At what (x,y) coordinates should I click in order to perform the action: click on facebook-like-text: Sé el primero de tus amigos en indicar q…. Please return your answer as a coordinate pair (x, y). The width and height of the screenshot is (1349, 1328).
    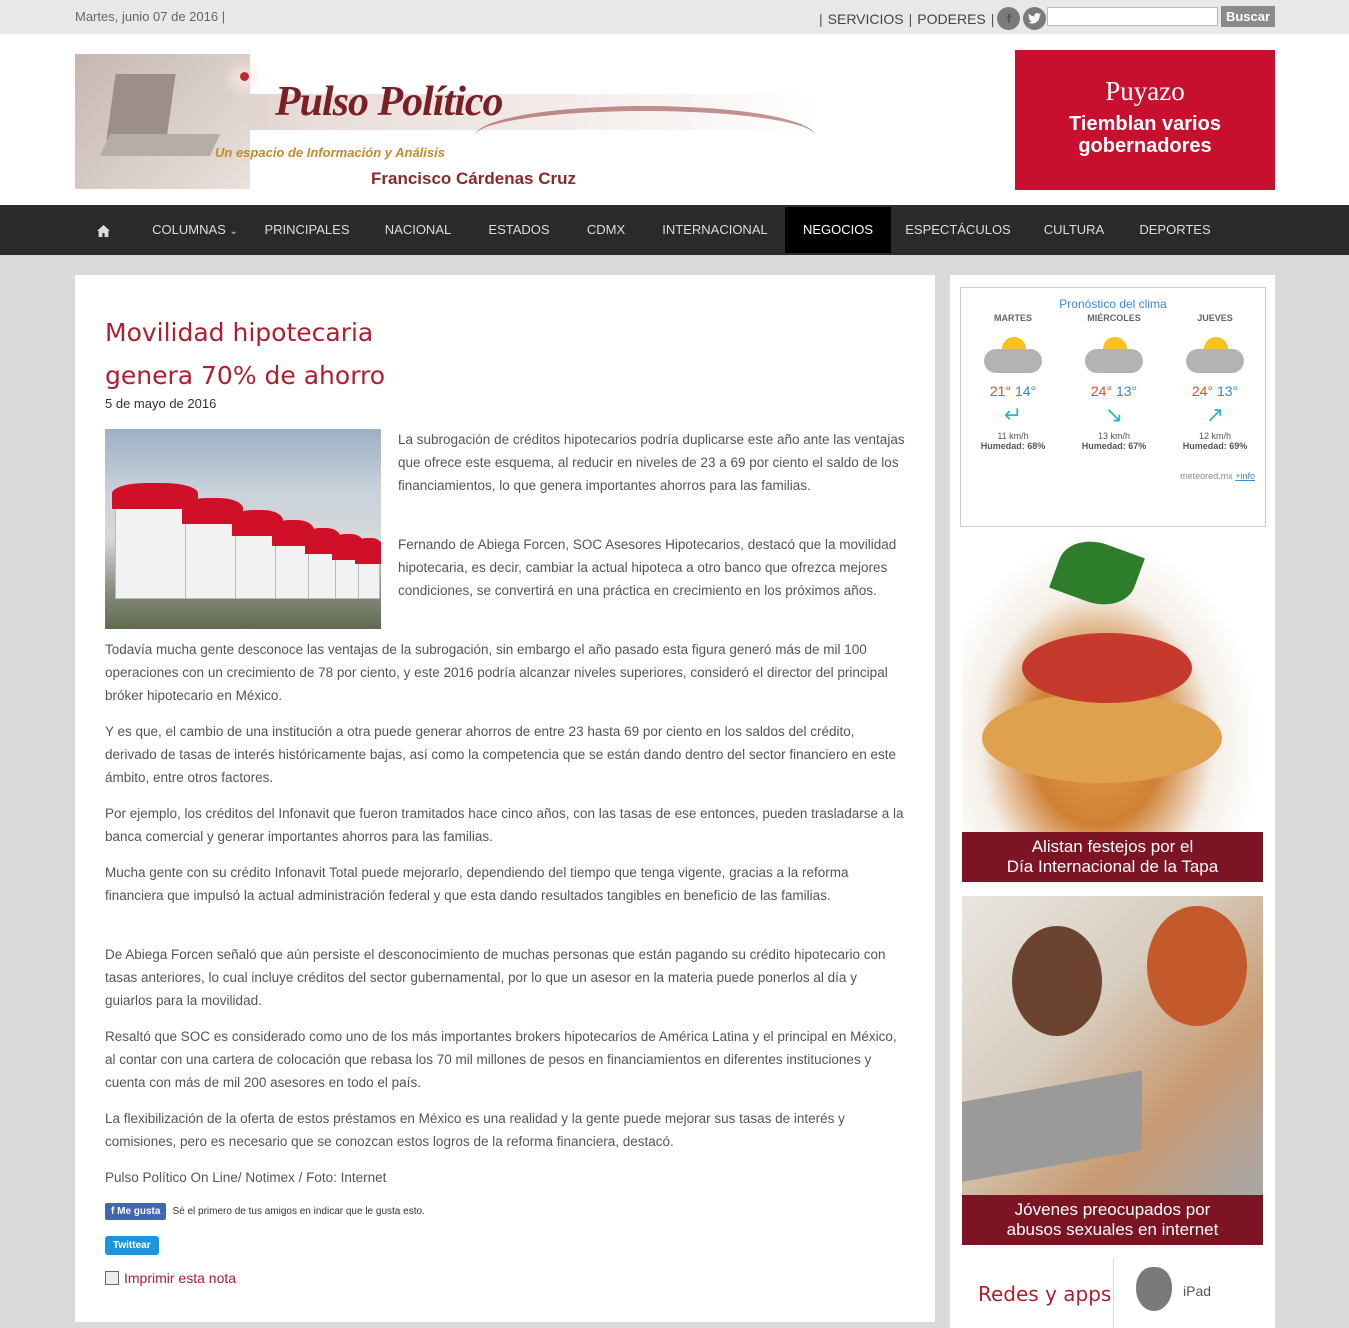
    Looking at the image, I should click on (298, 1211).